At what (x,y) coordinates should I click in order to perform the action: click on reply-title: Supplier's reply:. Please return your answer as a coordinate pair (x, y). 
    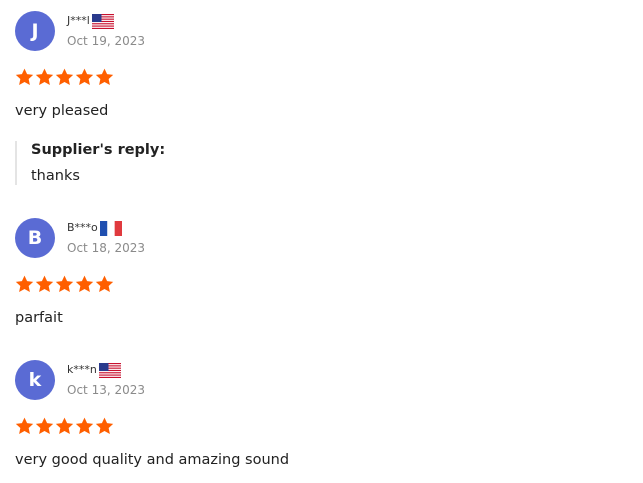
    Looking at the image, I should click on (98, 150).